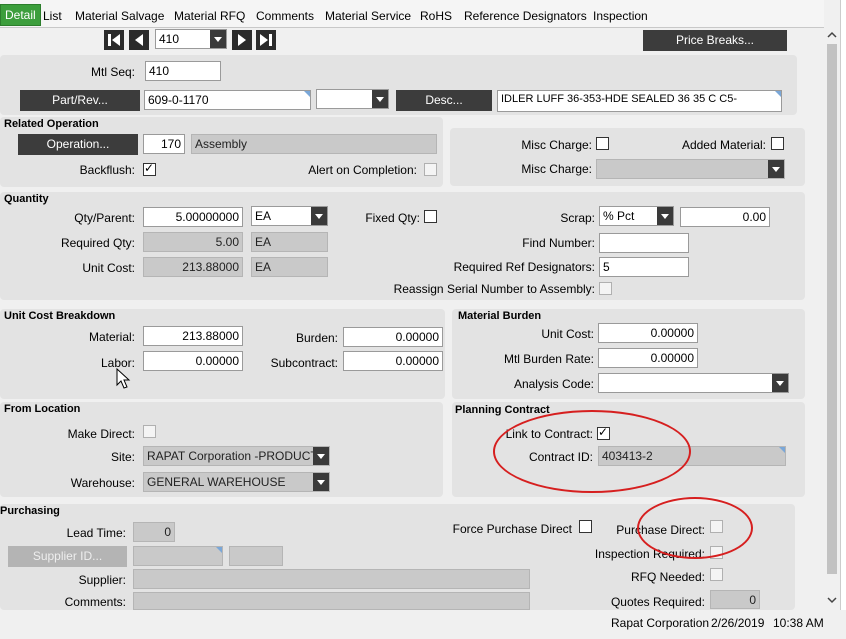 The image size is (846, 639). What do you see at coordinates (392, 218) in the screenshot?
I see `fixed-qty-label: Fixed Qty:` at bounding box center [392, 218].